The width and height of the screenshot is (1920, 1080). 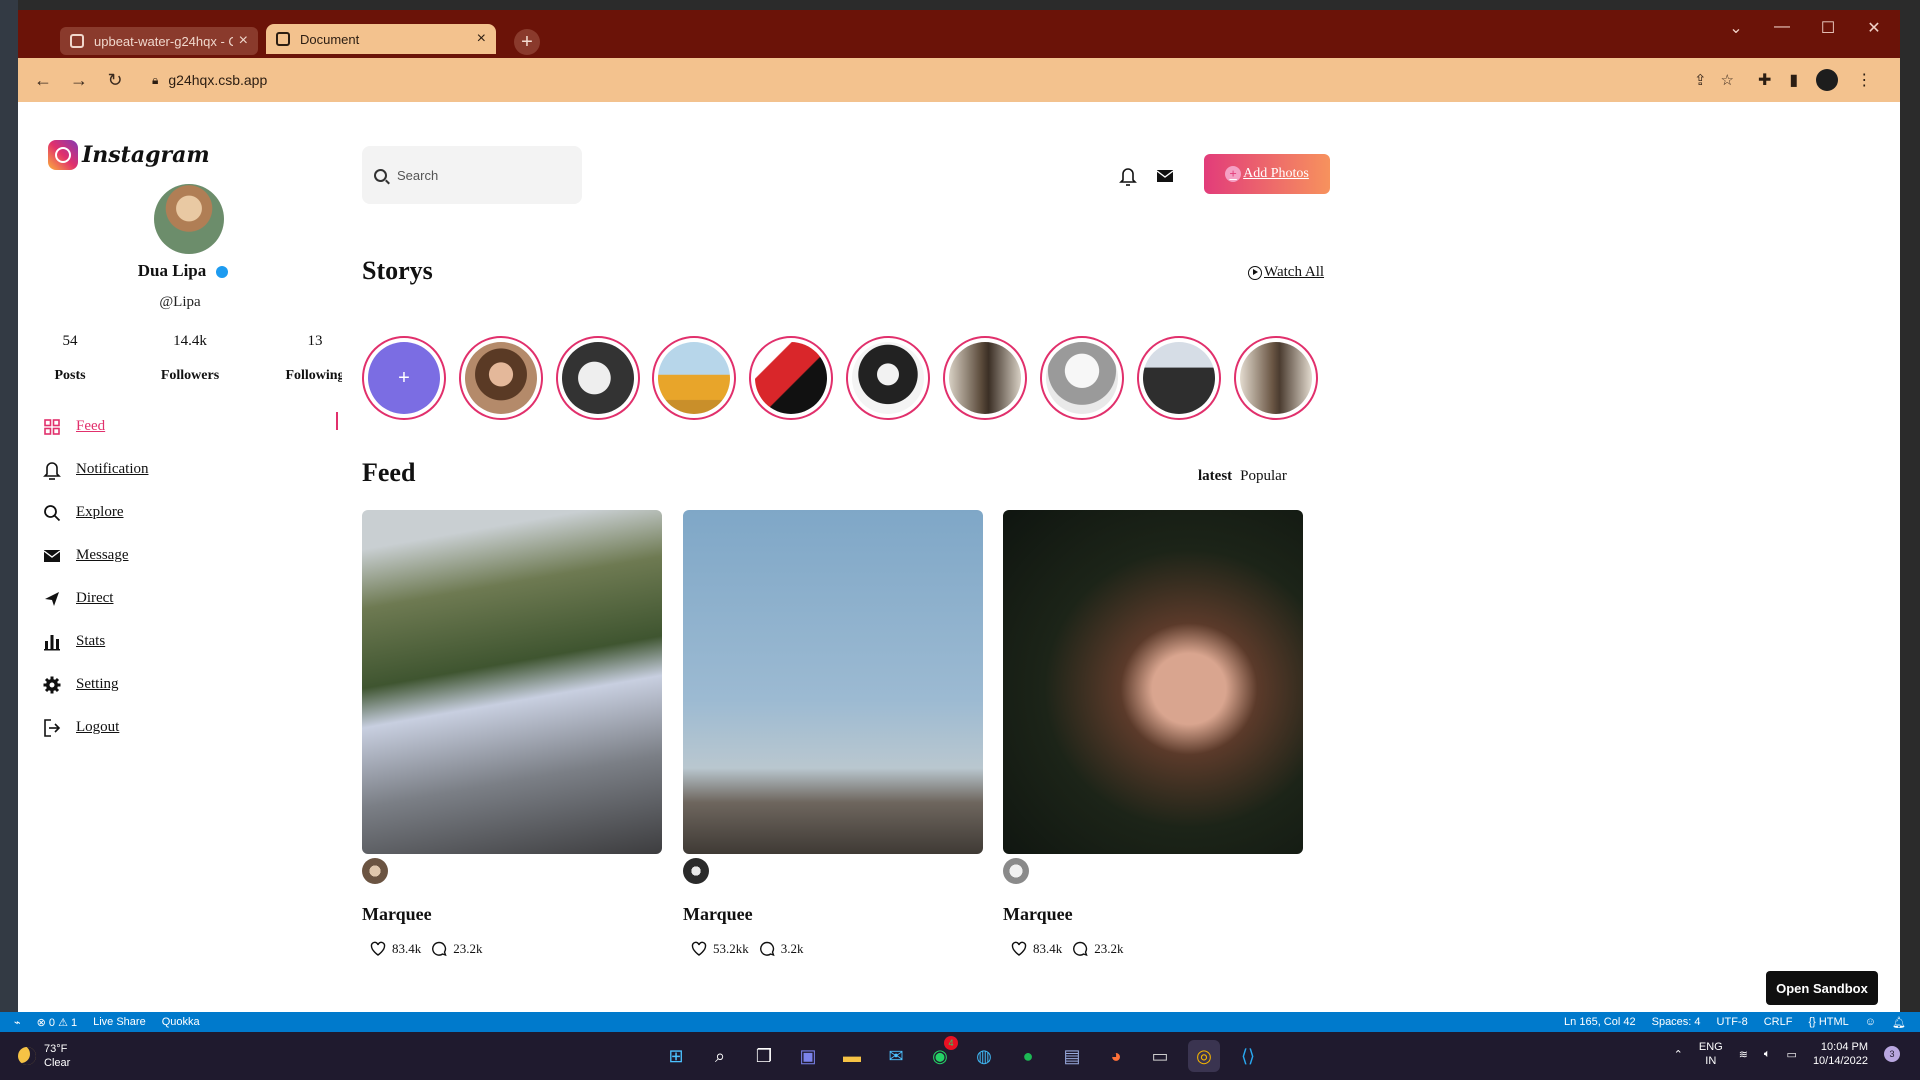 What do you see at coordinates (79, 80) in the screenshot?
I see `forward-icon: →` at bounding box center [79, 80].